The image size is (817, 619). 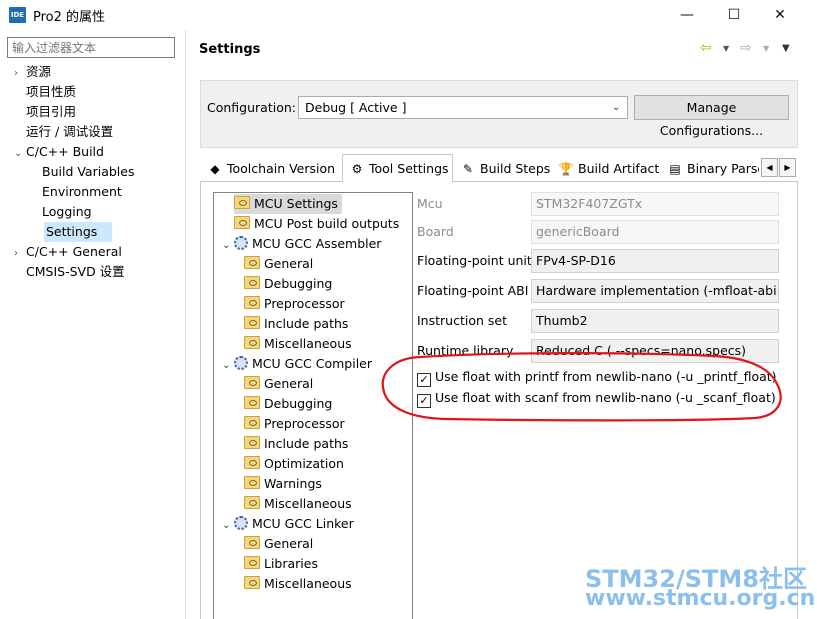 I want to click on red-annotation-ellipse, so click(x=581, y=387).